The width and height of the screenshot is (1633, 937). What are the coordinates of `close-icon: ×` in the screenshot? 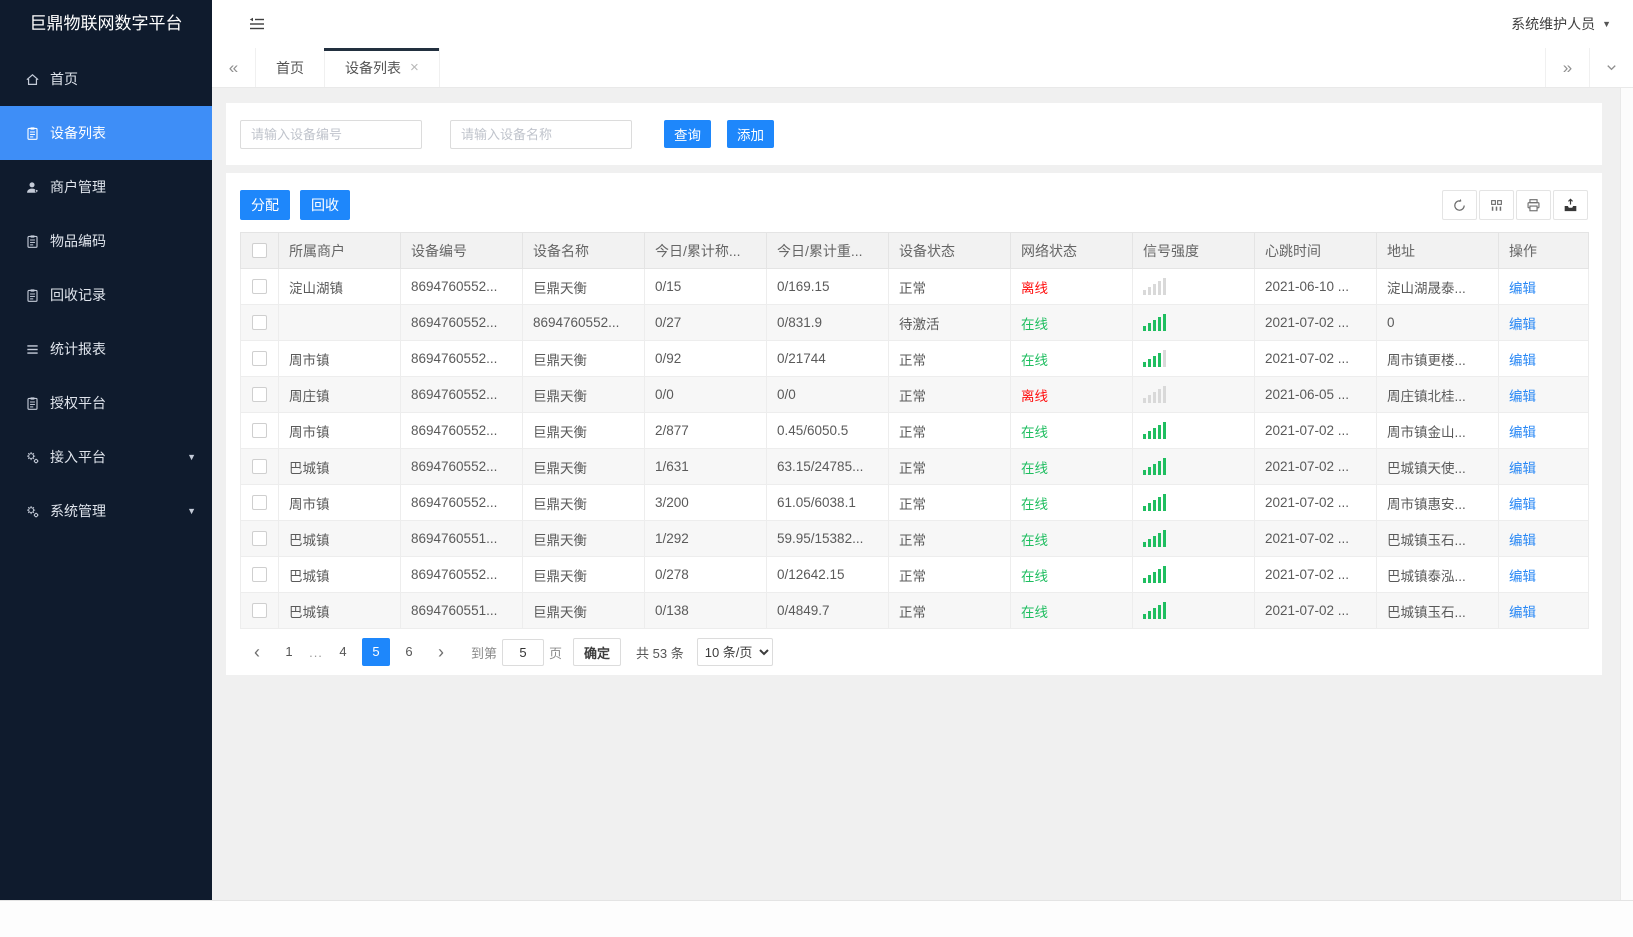 It's located at (414, 67).